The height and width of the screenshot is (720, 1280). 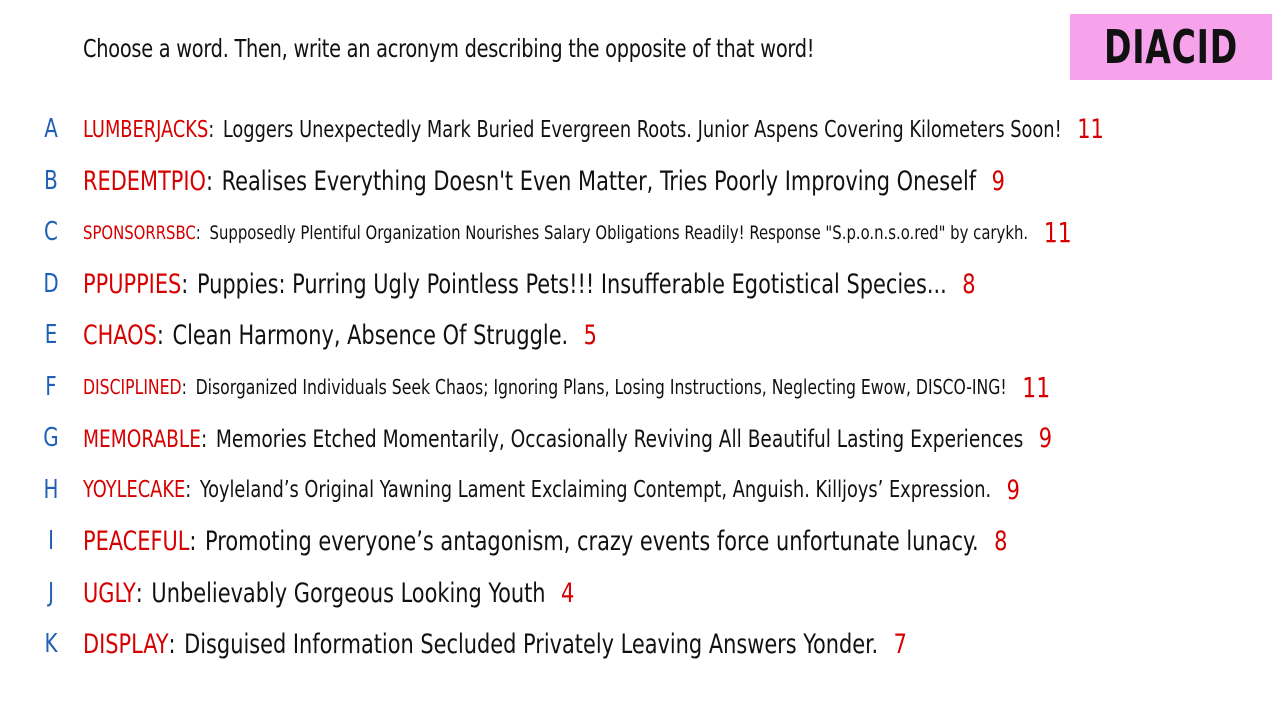 What do you see at coordinates (132, 284) in the screenshot?
I see `entry-word: PPUPPIES` at bounding box center [132, 284].